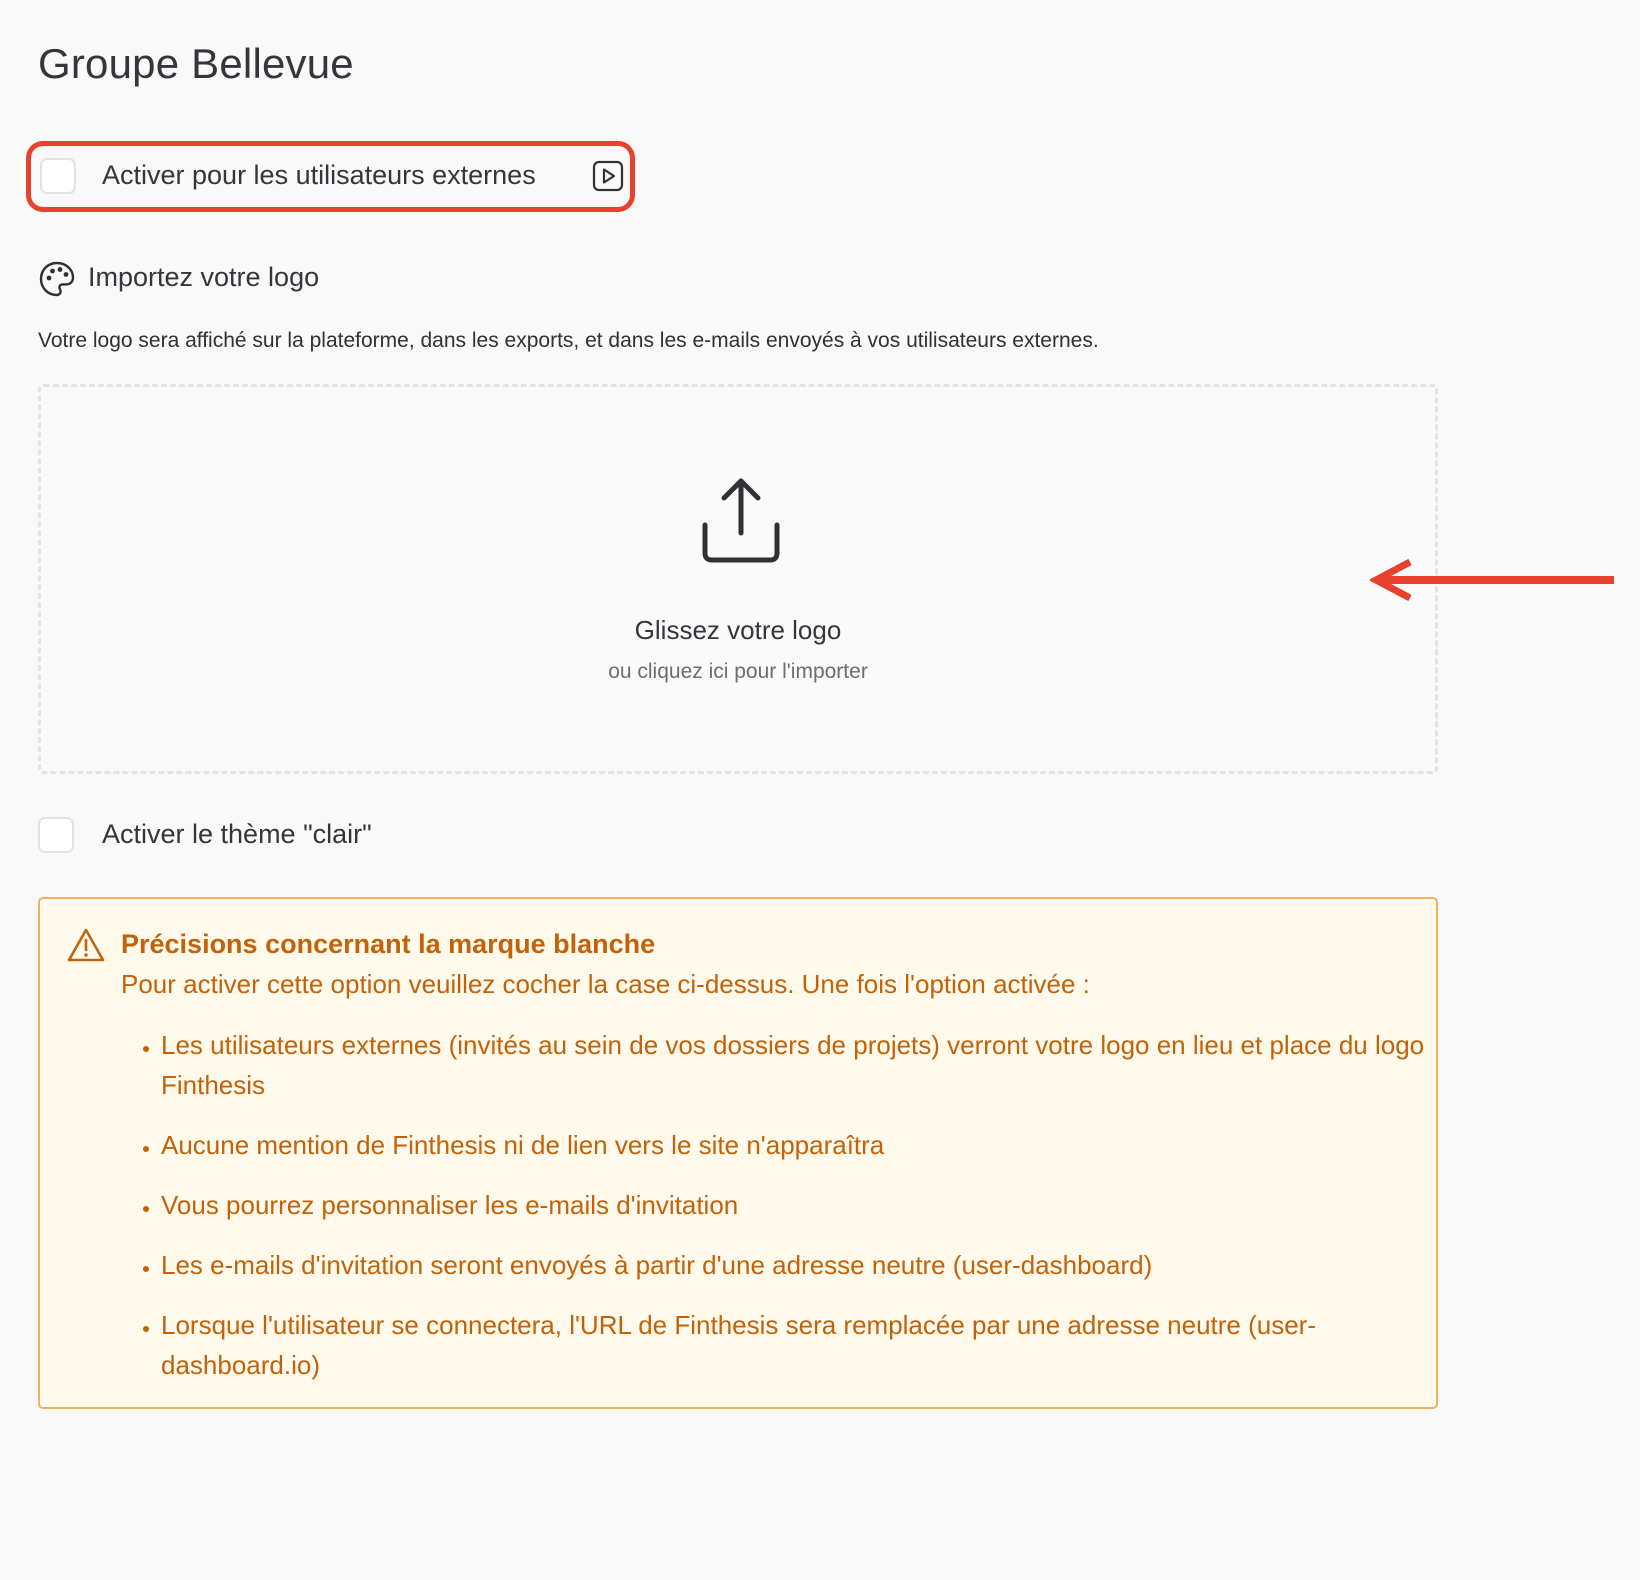 This screenshot has height=1580, width=1640. Describe the element at coordinates (57, 279) in the screenshot. I see `palette-icon` at that location.